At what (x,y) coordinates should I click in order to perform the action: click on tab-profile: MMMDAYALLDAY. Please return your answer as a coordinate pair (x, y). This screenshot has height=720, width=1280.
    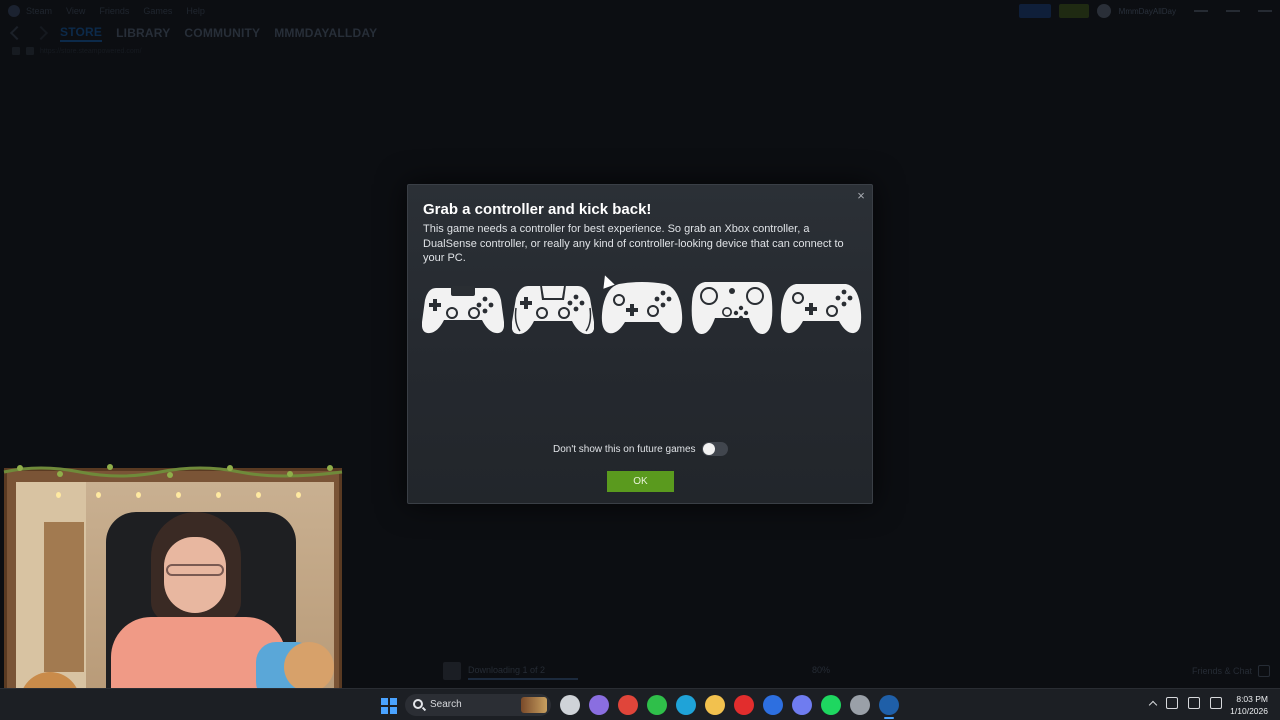
    Looking at the image, I should click on (325, 33).